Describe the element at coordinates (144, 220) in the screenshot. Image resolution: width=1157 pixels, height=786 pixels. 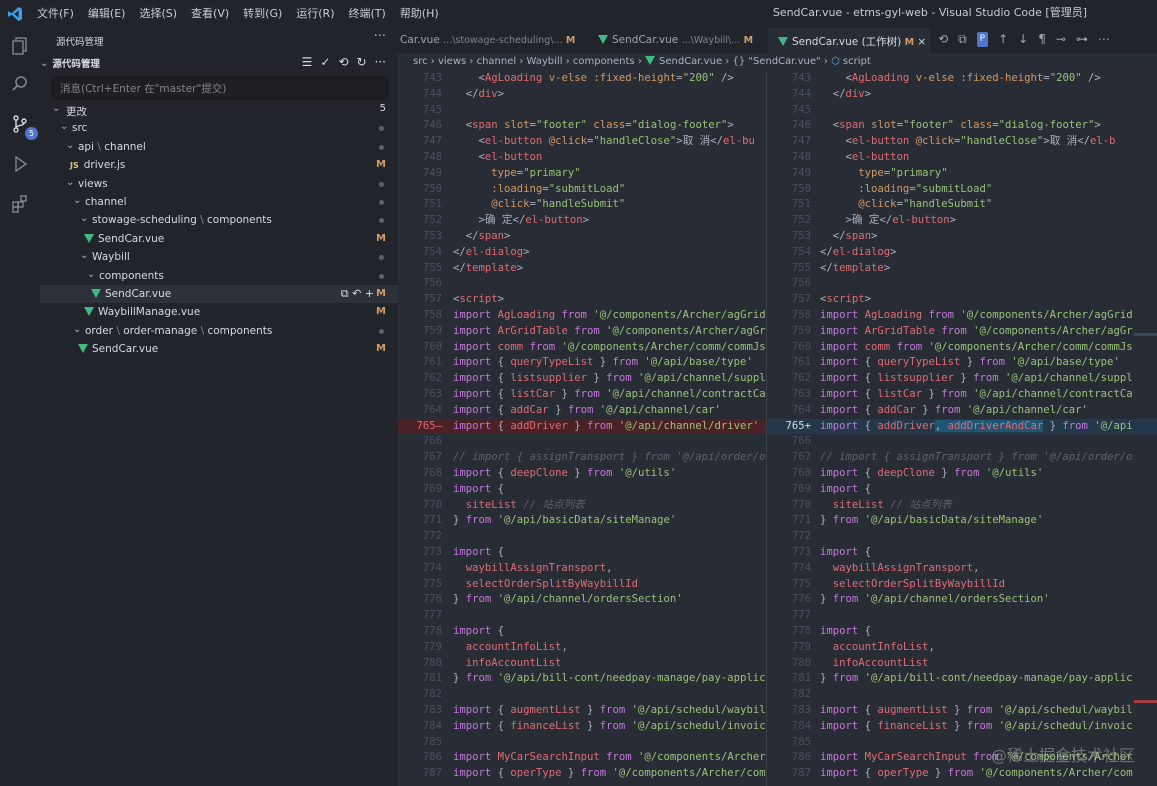
I see `folder-label: stowage-scheduling` at that location.